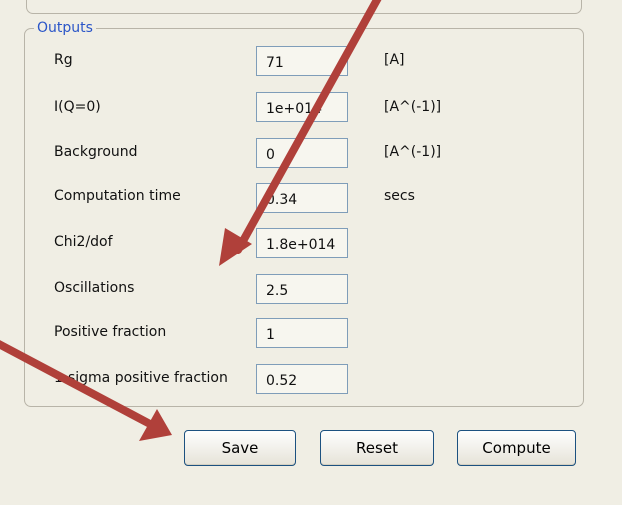  What do you see at coordinates (83, 242) in the screenshot?
I see `chi2dof-label: Chi2/dof` at bounding box center [83, 242].